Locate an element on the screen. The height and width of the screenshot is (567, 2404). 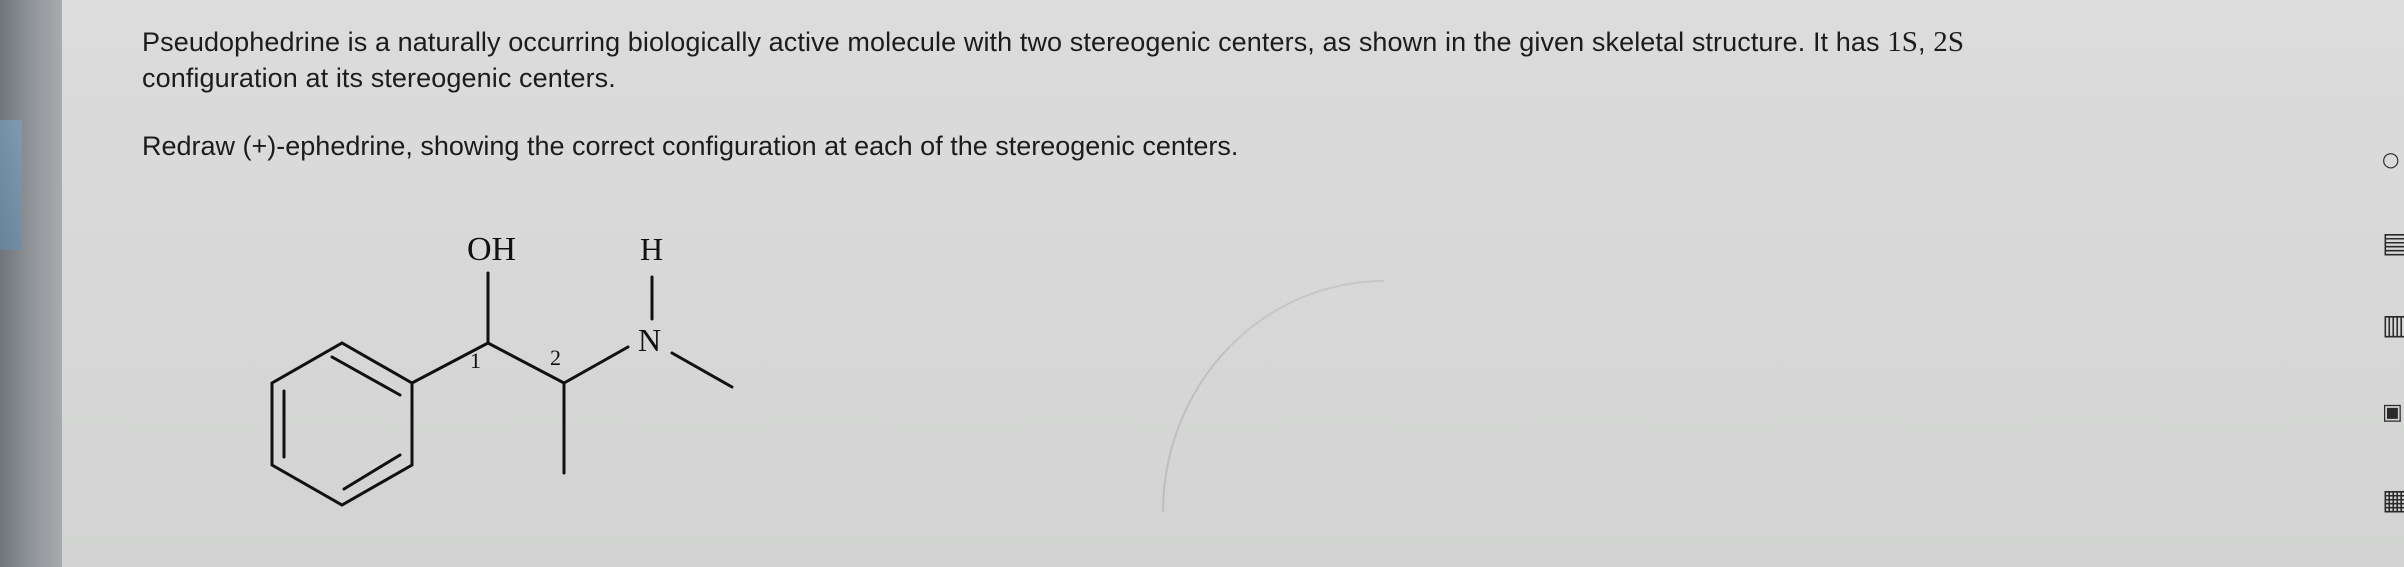
benzene-ring is located at coordinates (342, 424).